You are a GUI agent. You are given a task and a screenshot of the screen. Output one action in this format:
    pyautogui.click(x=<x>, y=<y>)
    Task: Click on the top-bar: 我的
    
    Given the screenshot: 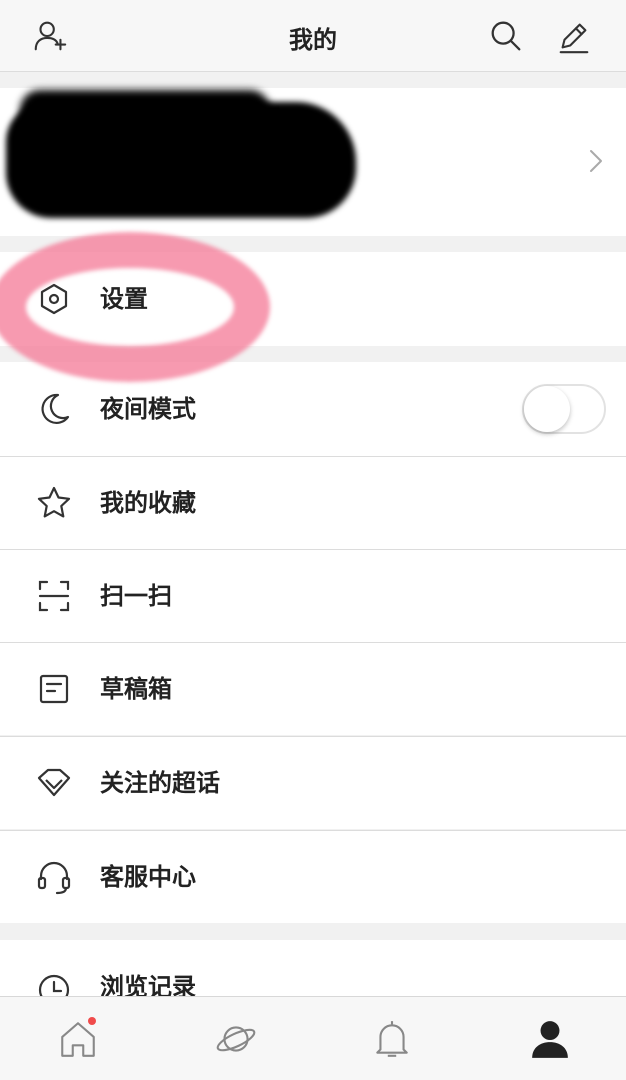 What is the action you would take?
    pyautogui.click(x=313, y=36)
    